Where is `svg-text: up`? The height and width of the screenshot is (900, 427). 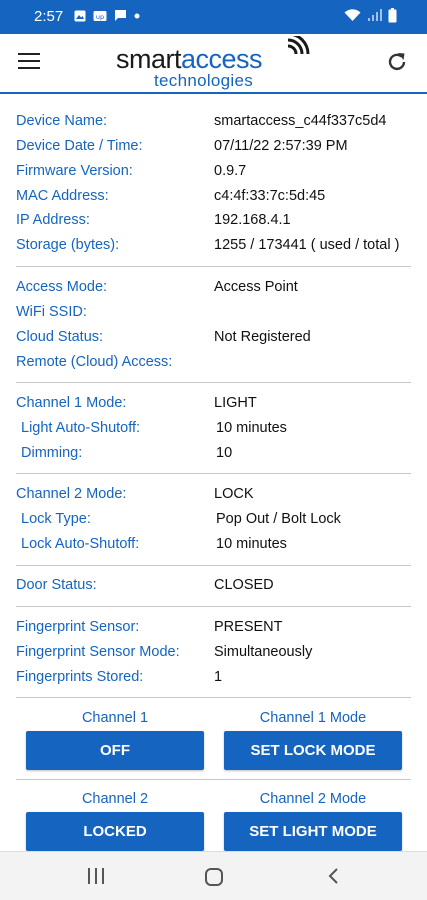
svg-text: up is located at coordinates (100, 17).